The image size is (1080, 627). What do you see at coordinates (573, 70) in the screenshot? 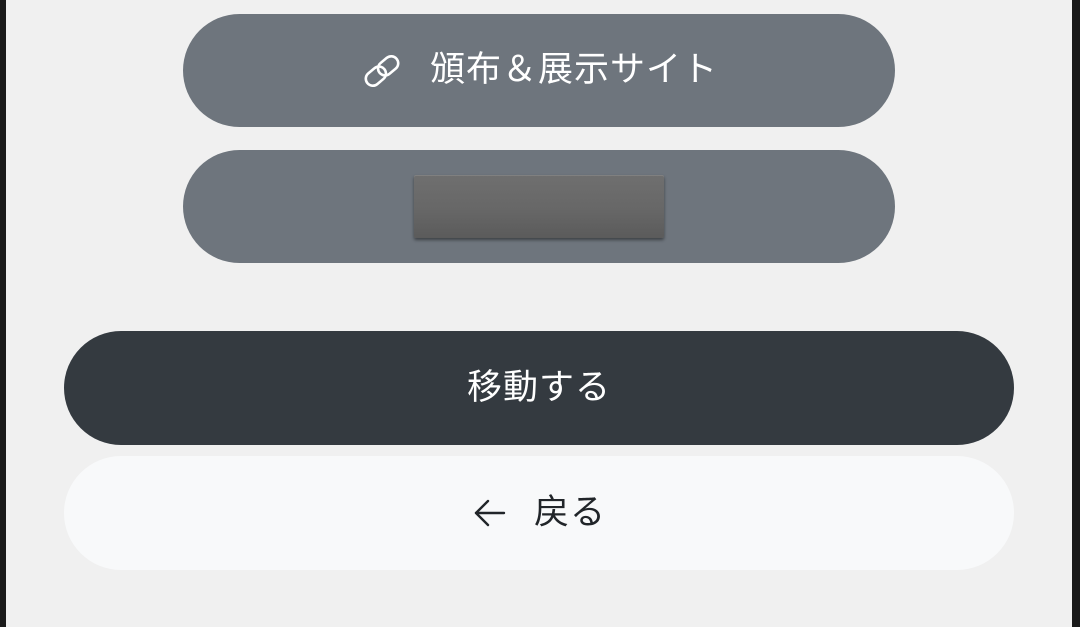
I see `distribution-site-label: 頒布＆展示サイト` at bounding box center [573, 70].